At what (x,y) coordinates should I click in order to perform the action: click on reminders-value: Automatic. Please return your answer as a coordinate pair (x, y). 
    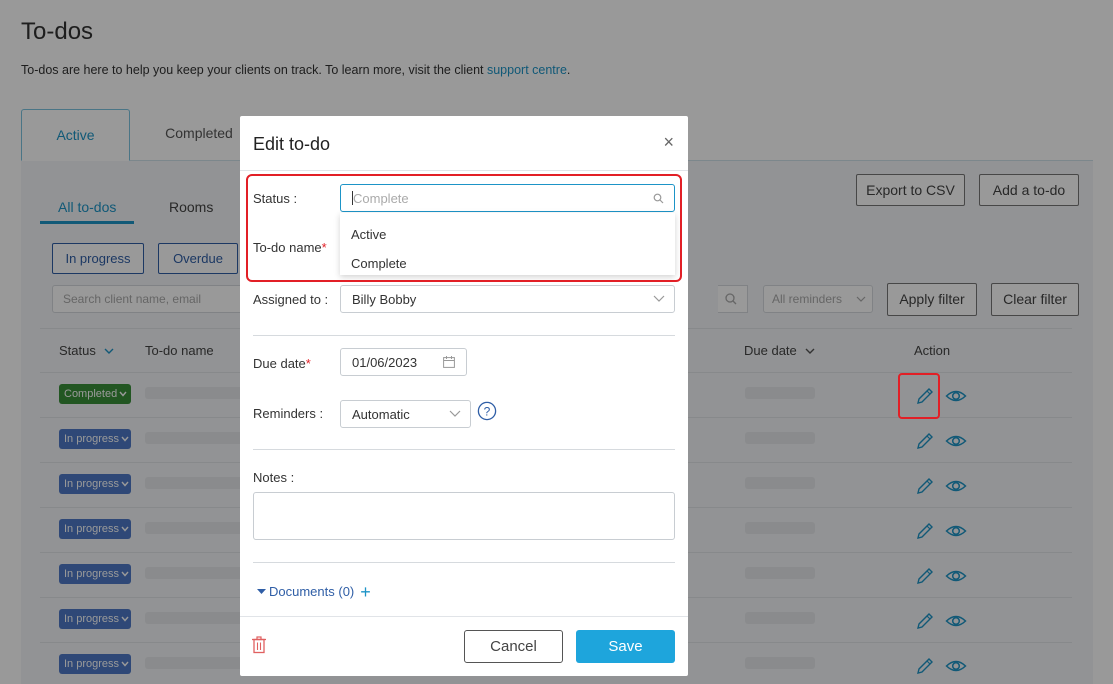
    Looking at the image, I should click on (381, 414).